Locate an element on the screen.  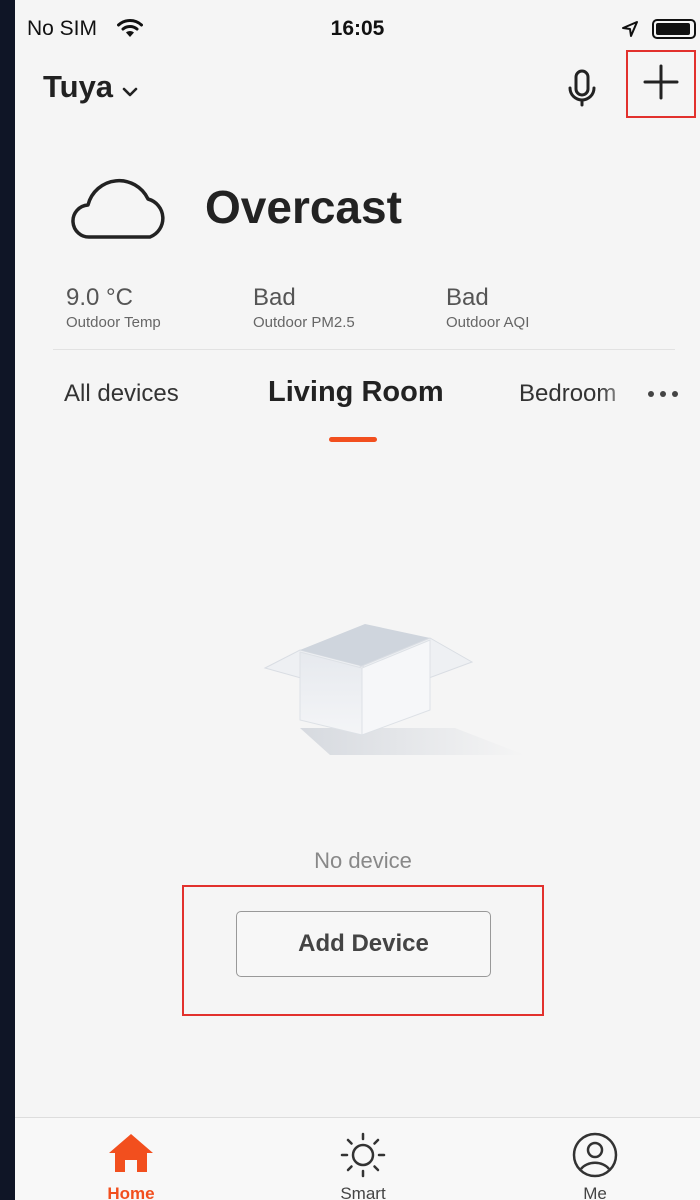
chevron-down-icon is located at coordinates (130, 88).